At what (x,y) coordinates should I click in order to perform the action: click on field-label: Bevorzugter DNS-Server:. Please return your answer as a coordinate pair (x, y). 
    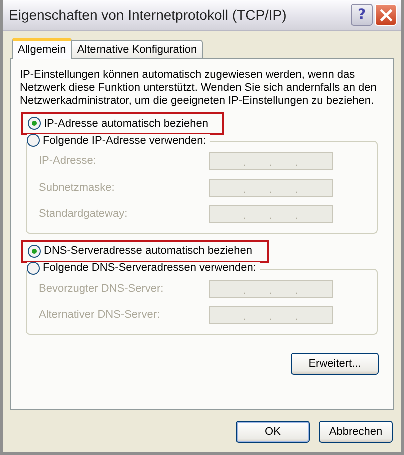
    Looking at the image, I should click on (101, 288).